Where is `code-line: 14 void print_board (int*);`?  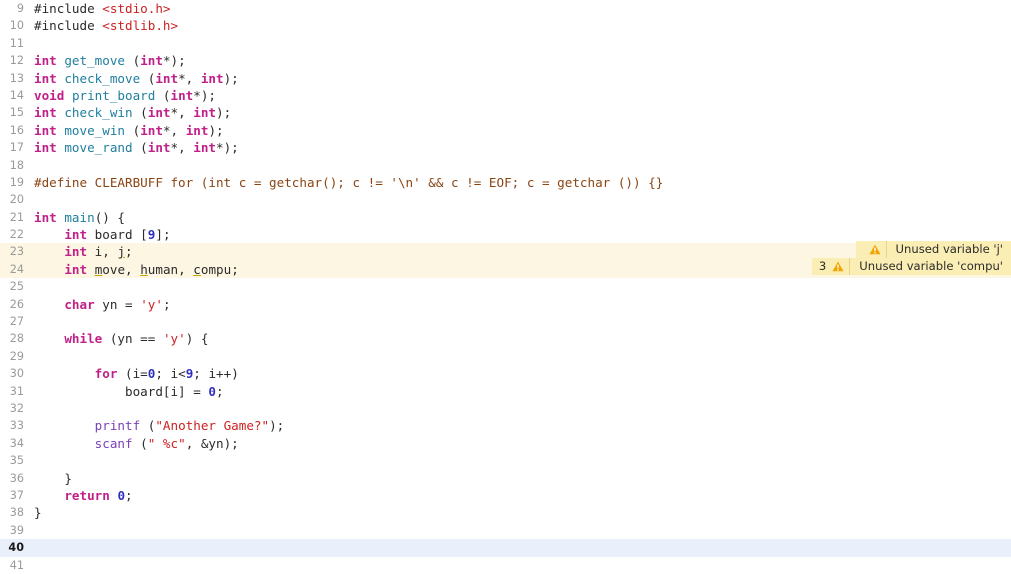 code-line: 14 void print_board (int*); is located at coordinates (505, 95).